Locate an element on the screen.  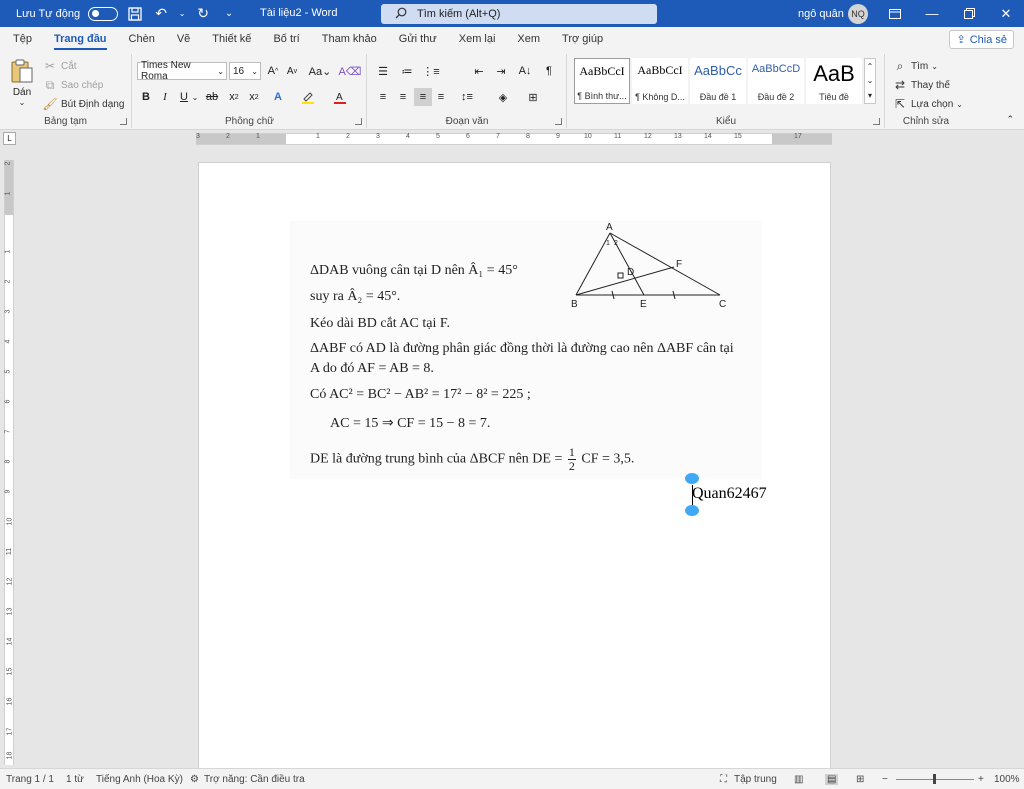
align-center-icon: ≡ is located at coordinates (403, 97).